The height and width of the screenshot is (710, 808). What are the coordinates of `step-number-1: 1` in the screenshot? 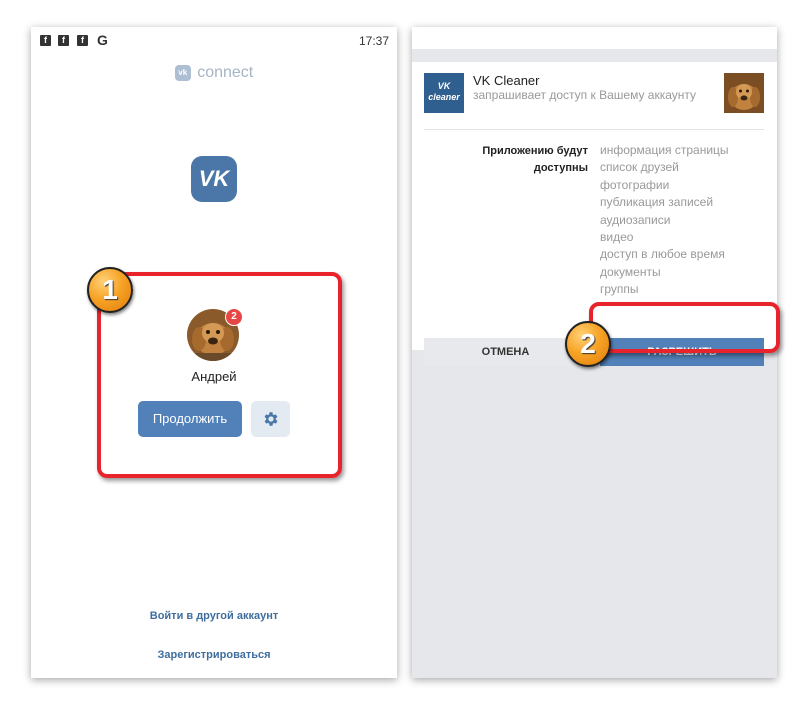 It's located at (110, 290).